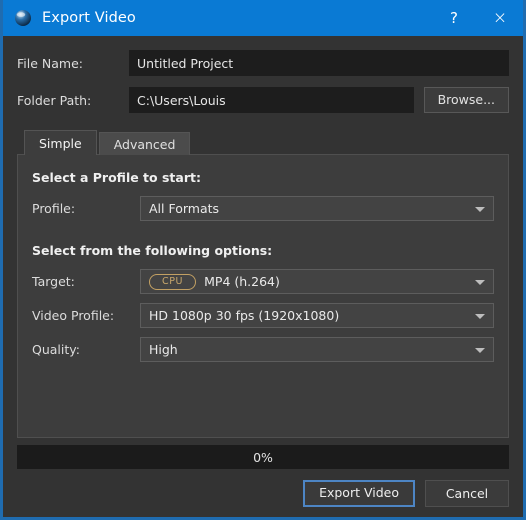 This screenshot has height=520, width=526. Describe the element at coordinates (263, 142) in the screenshot. I see `tab-bar: Simple Advanced` at that location.